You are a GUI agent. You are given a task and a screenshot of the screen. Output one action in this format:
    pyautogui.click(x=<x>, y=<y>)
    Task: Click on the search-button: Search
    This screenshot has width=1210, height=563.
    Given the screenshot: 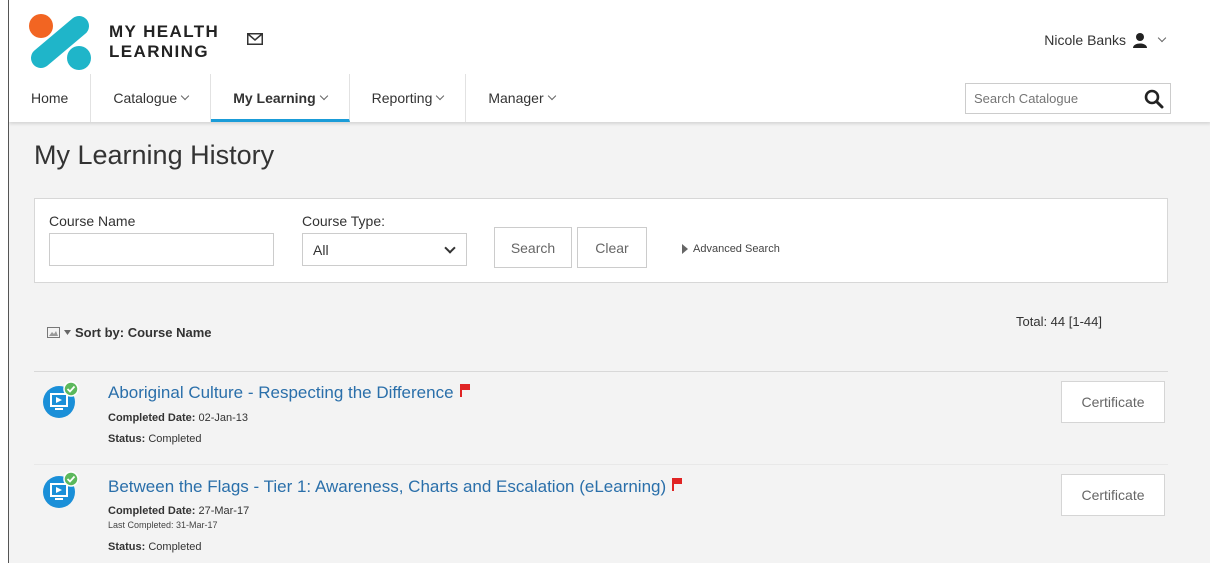 What is the action you would take?
    pyautogui.click(x=533, y=247)
    